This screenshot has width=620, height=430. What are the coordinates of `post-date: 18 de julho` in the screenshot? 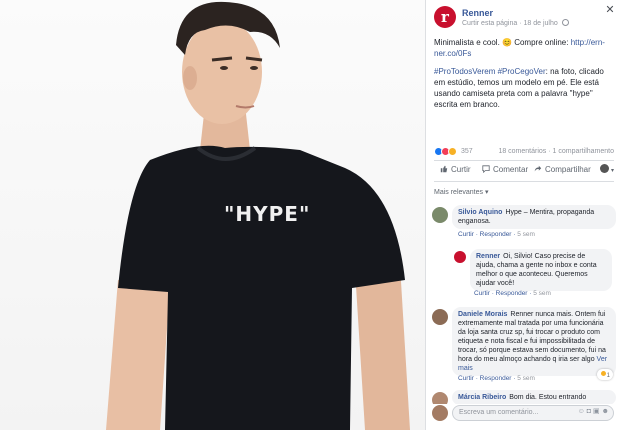 It's located at (541, 23).